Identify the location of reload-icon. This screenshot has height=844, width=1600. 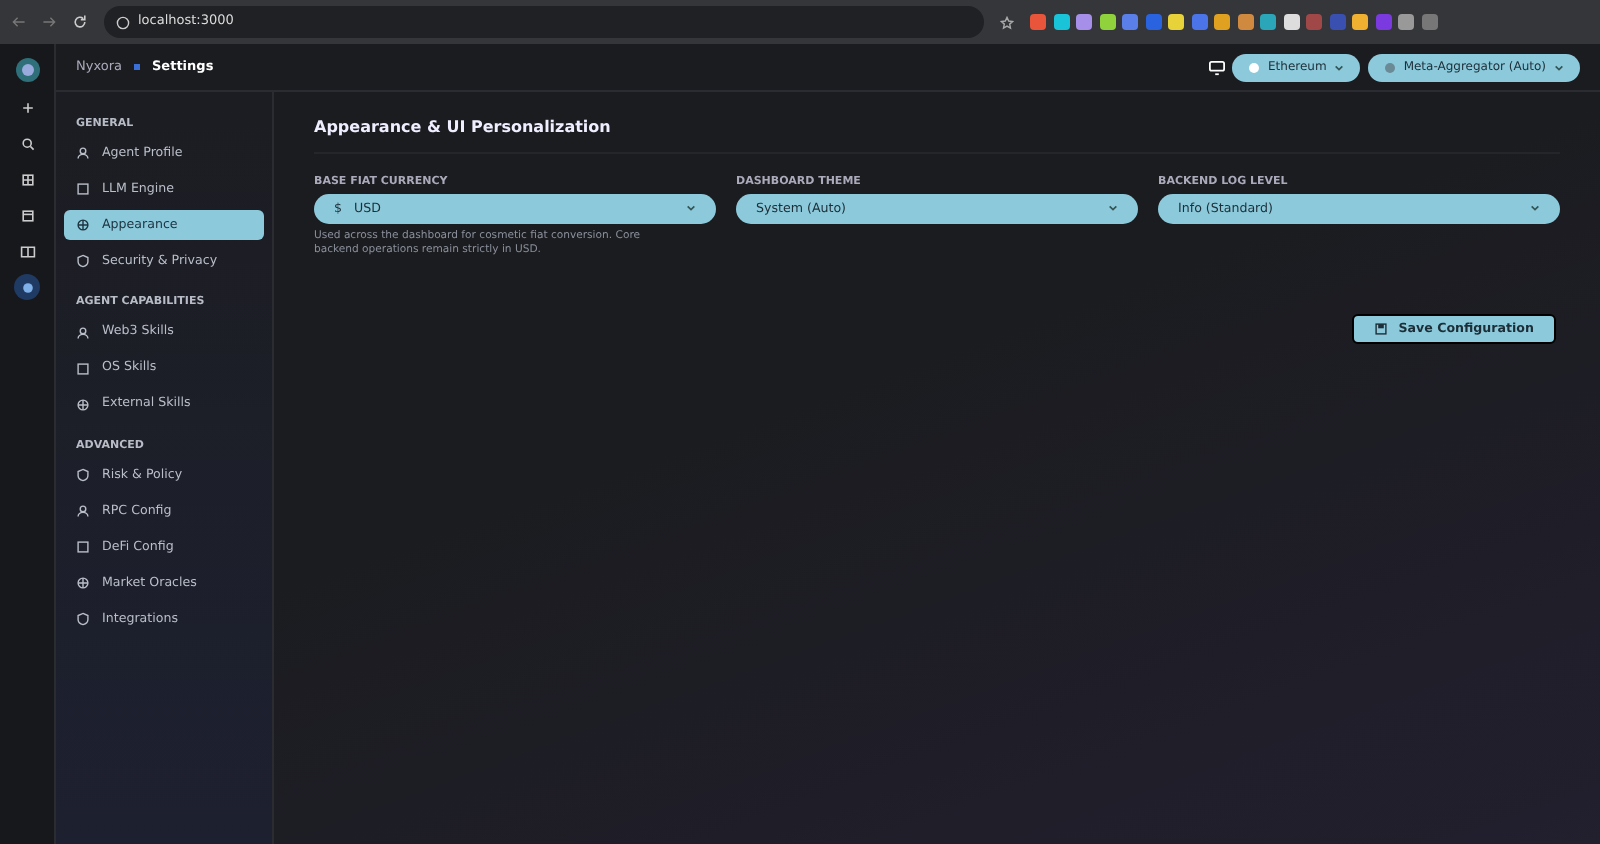
(80, 22).